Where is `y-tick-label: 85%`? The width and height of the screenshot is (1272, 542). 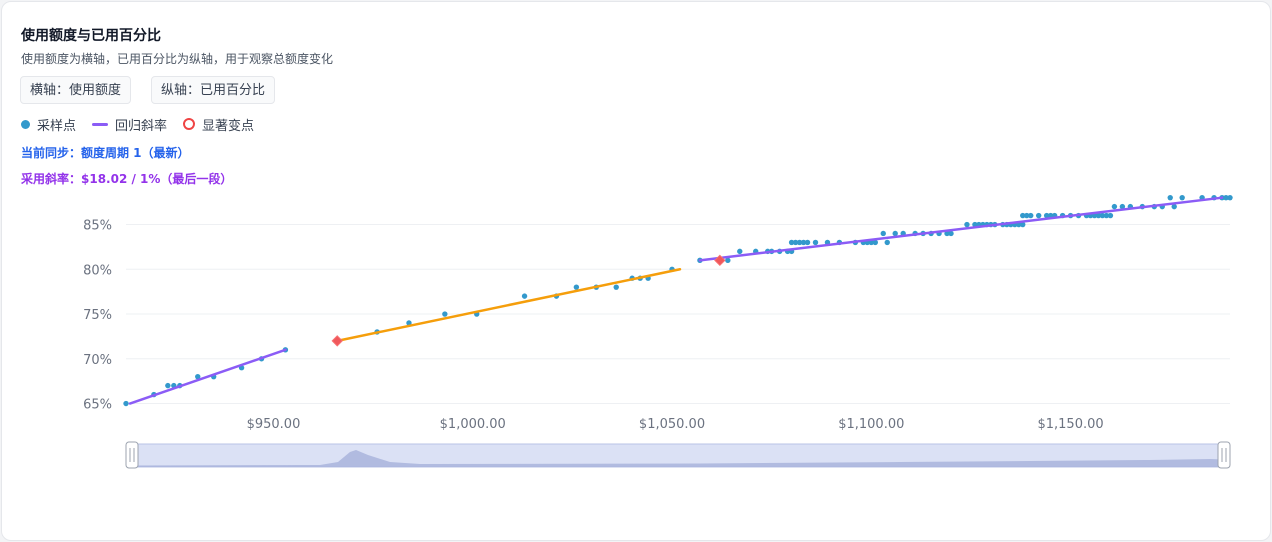 y-tick-label: 85% is located at coordinates (97, 226).